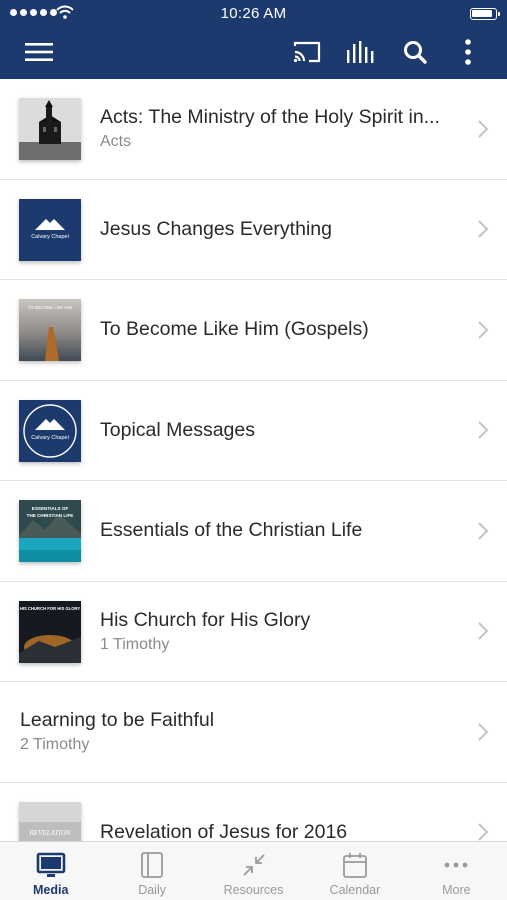 The height and width of the screenshot is (900, 507). Describe the element at coordinates (456, 890) in the screenshot. I see `tab-label: More` at that location.